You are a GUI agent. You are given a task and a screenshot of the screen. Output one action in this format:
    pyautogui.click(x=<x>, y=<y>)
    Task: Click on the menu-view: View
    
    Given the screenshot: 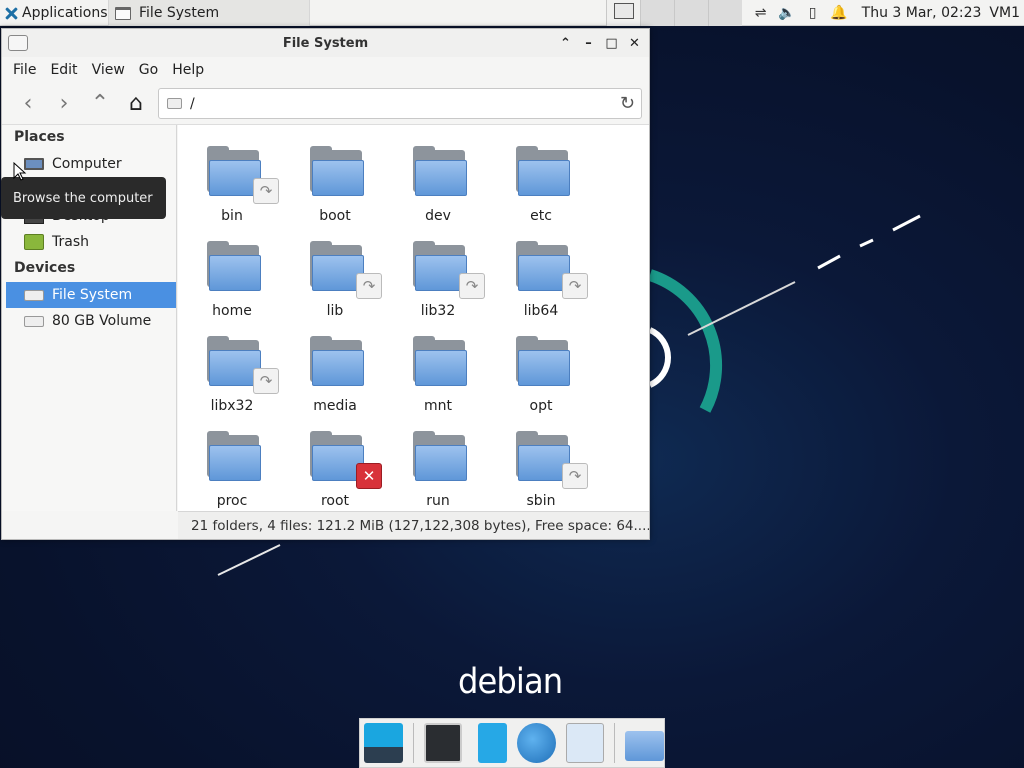 What is the action you would take?
    pyautogui.click(x=108, y=70)
    